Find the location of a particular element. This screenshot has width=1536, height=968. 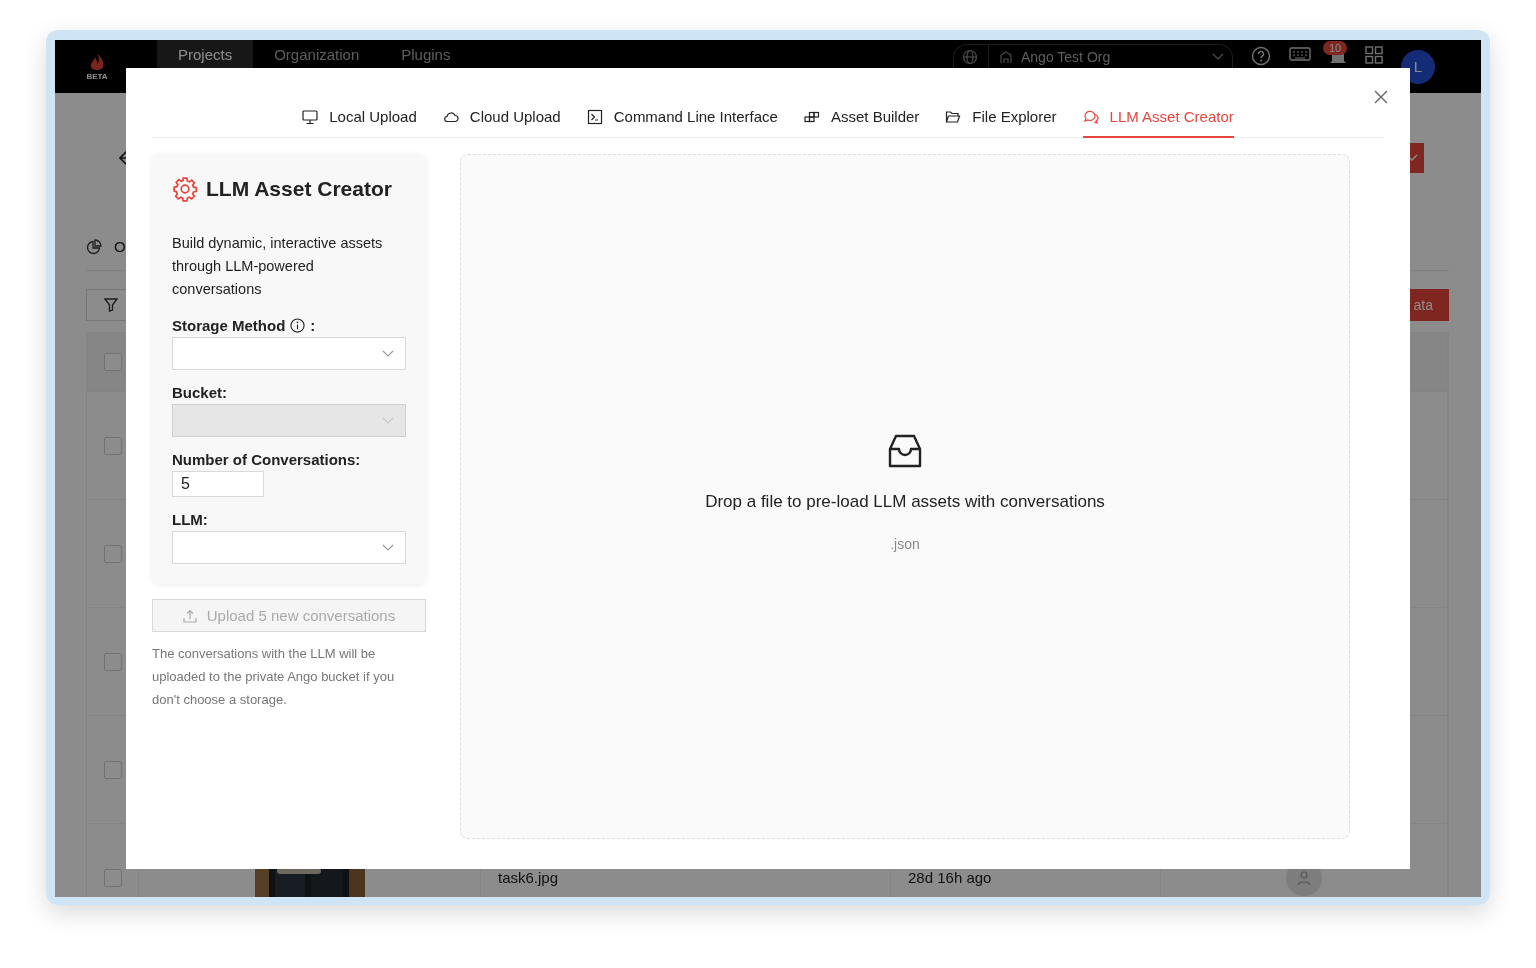

accepted-format: .json is located at coordinates (905, 543).